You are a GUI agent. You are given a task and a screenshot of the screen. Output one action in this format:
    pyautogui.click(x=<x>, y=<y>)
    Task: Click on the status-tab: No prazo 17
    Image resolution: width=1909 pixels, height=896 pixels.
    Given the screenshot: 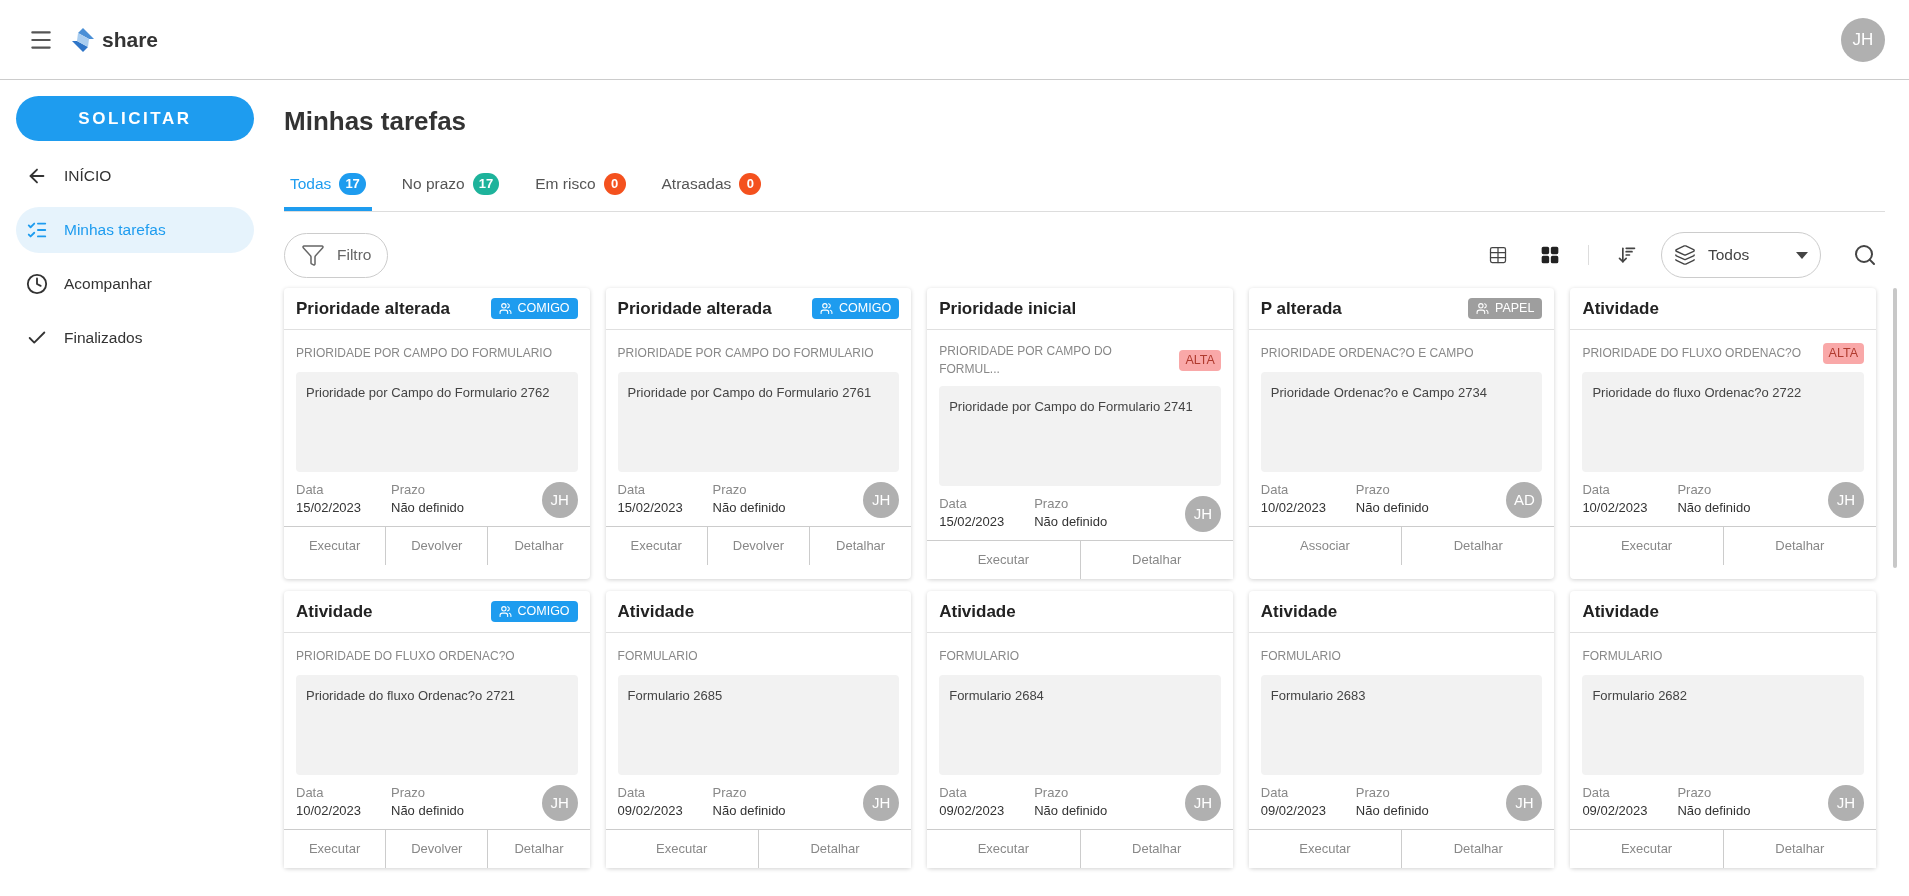 What is the action you would take?
    pyautogui.click(x=450, y=186)
    